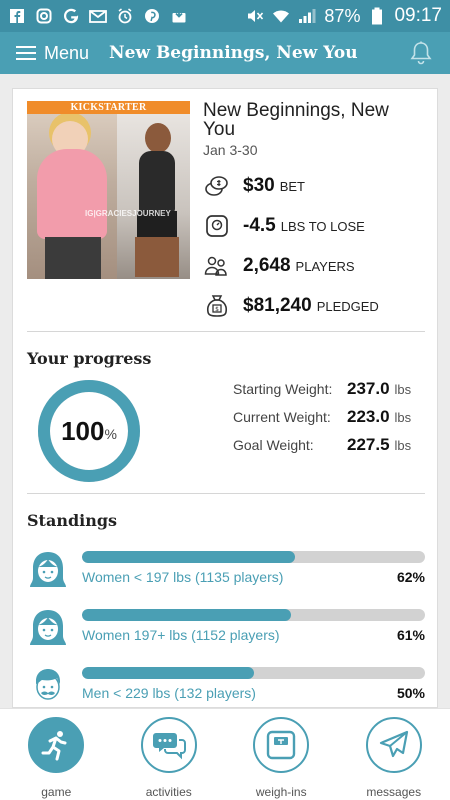  Describe the element at coordinates (418, 15) in the screenshot. I see `clock-time: 09:17` at that location.